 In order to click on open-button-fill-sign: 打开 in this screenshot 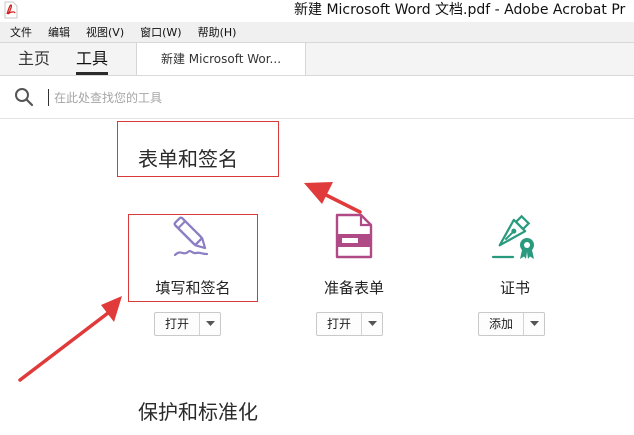, I will do `click(188, 324)`.